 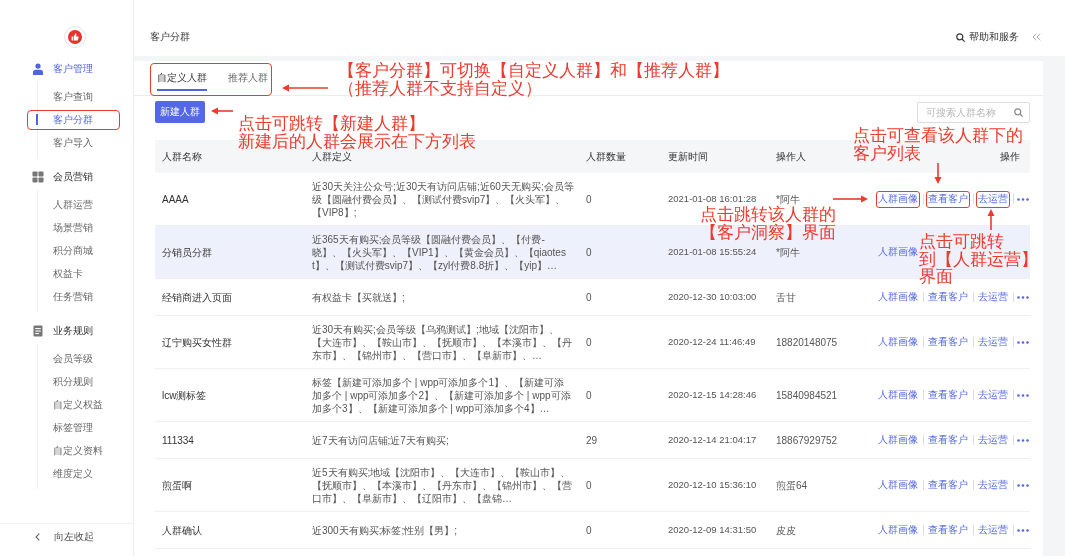 I want to click on menu-item: 场景营销, so click(x=73, y=228).